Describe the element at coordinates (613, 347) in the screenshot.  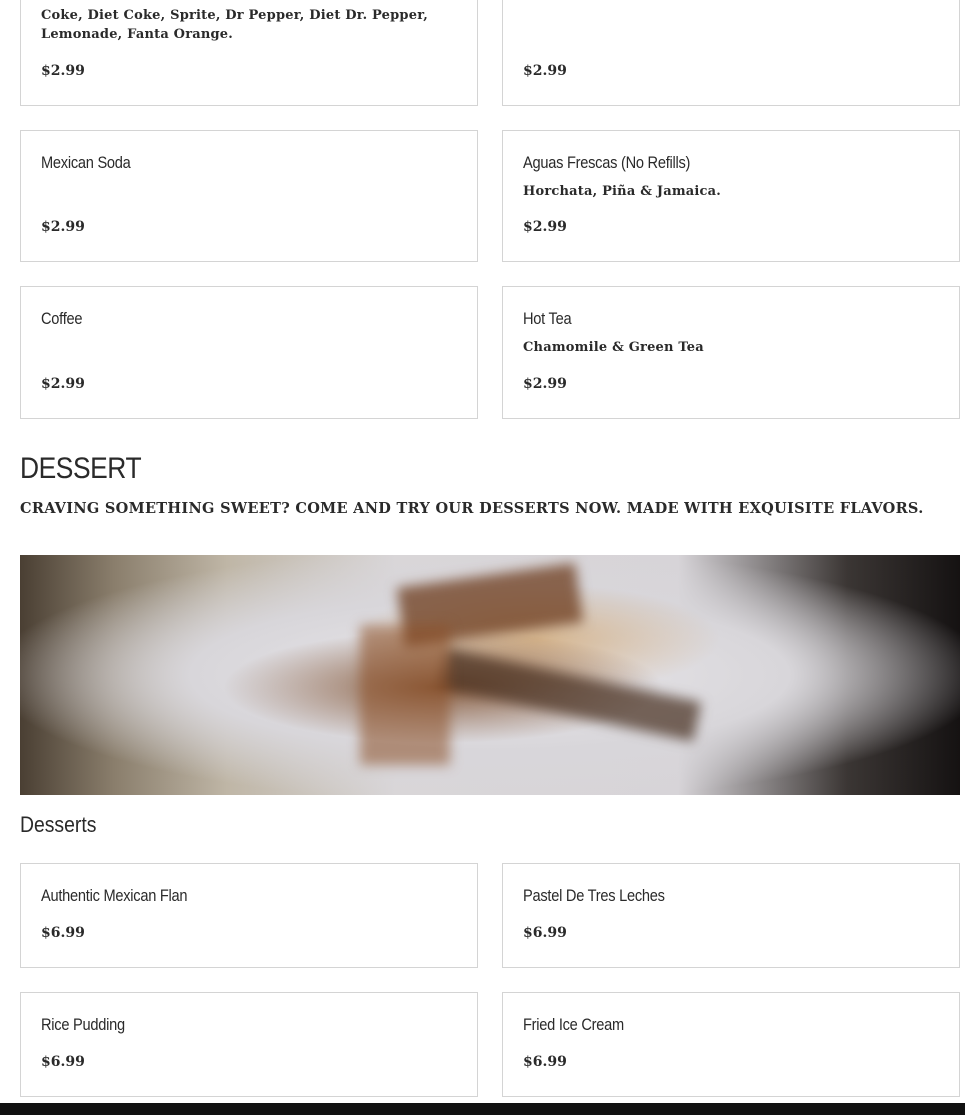
I see `menu-item-description: Chamomile & Green Tea` at that location.